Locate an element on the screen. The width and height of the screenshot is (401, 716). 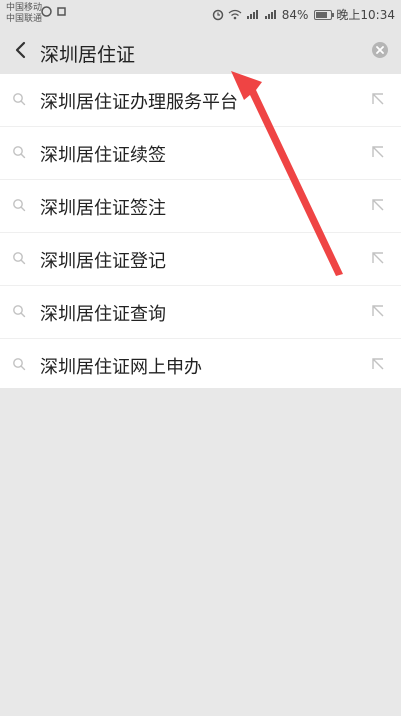
suggestion-text: 深圳居住证网上申办 is located at coordinates (121, 367).